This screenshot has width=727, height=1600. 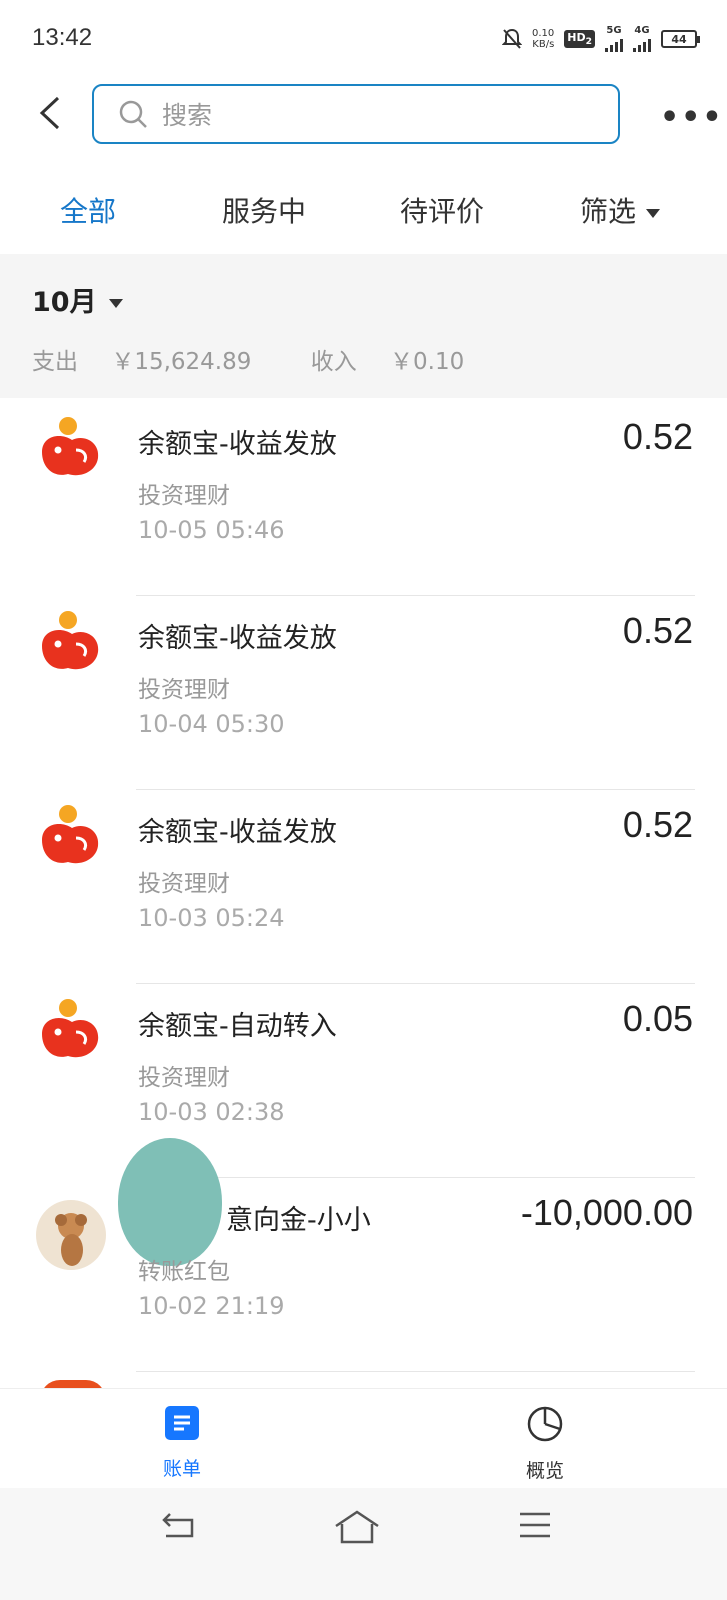 I want to click on bill-icon, so click(x=182, y=1423).